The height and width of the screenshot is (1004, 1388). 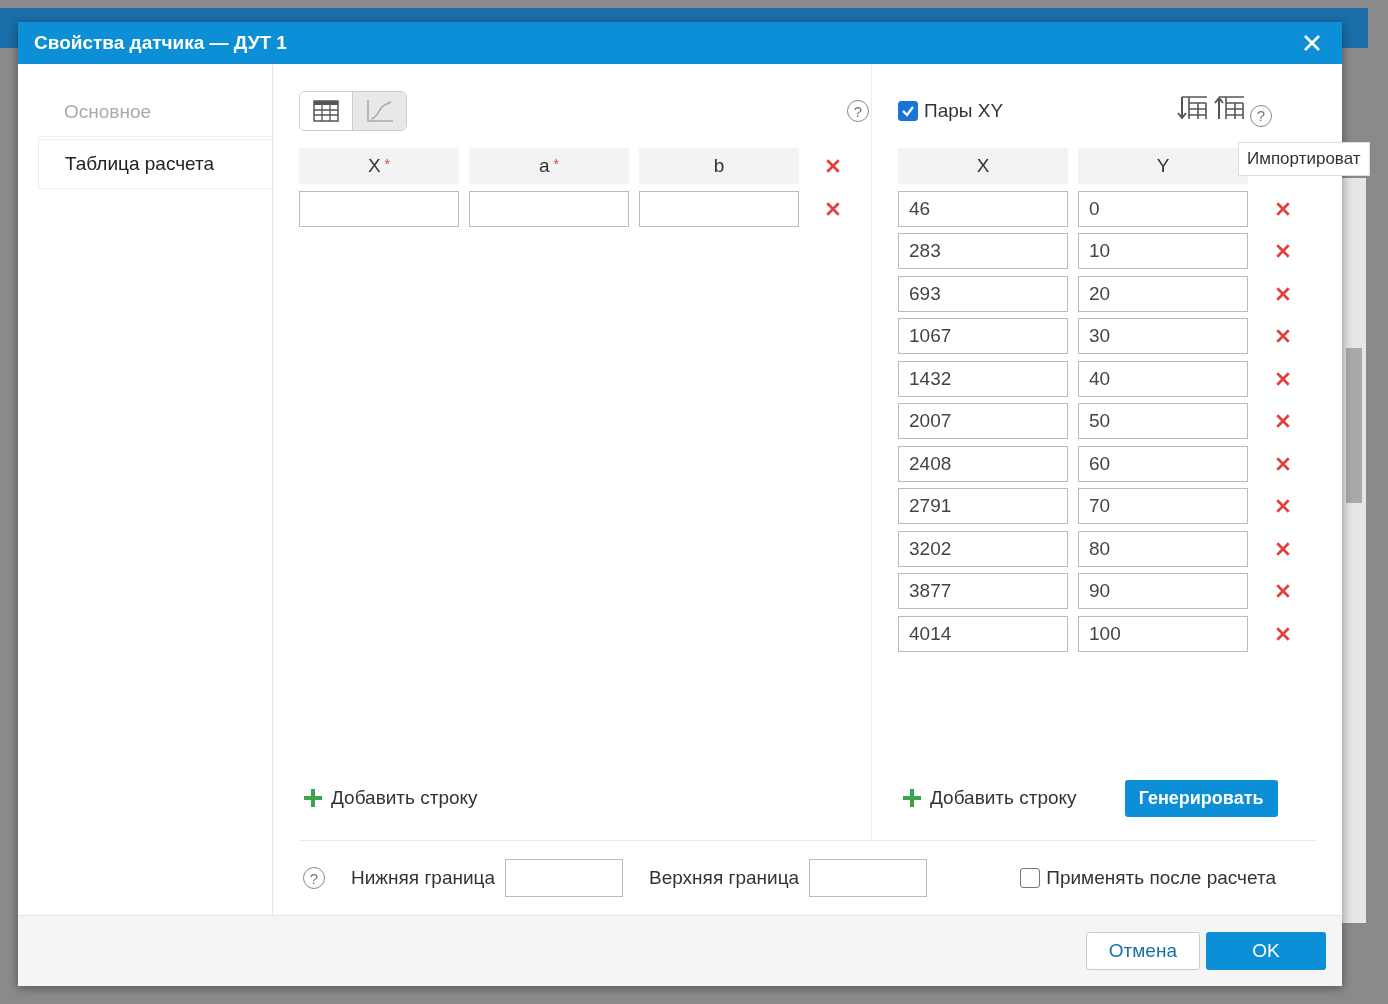 What do you see at coordinates (724, 878) in the screenshot?
I see `field-label: Верхняя граница` at bounding box center [724, 878].